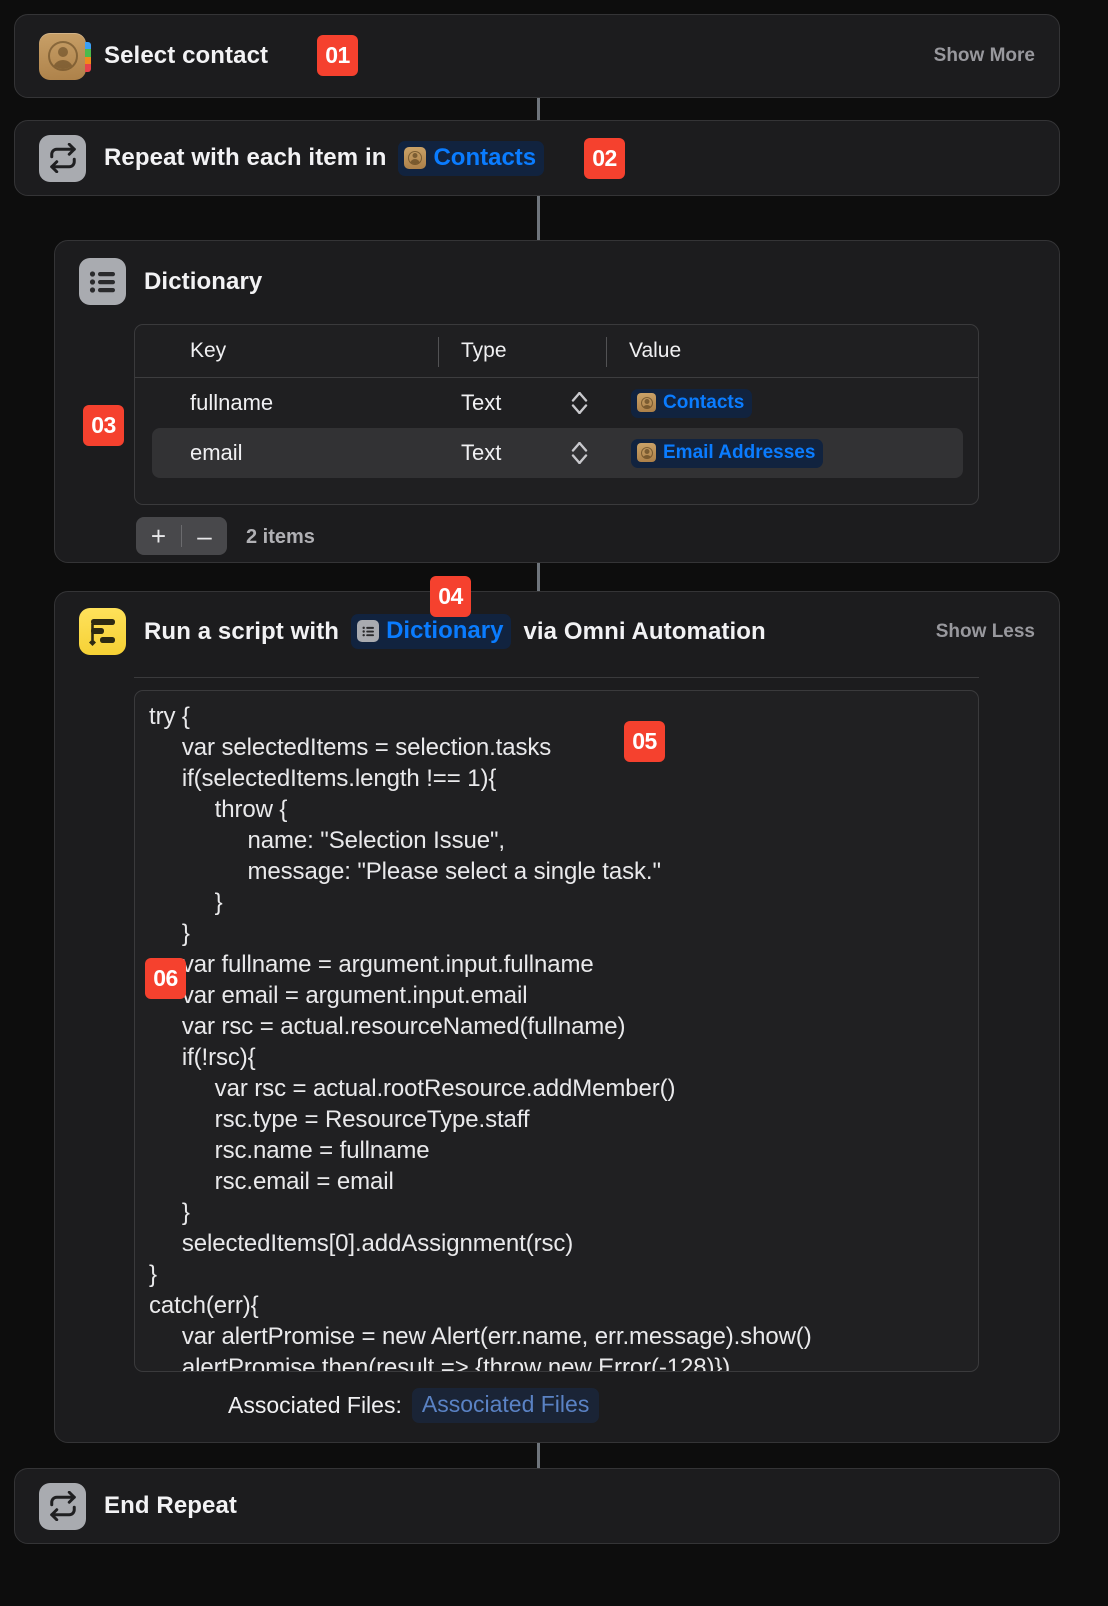  Describe the element at coordinates (644, 741) in the screenshot. I see `step-badge-05: 05` at that location.